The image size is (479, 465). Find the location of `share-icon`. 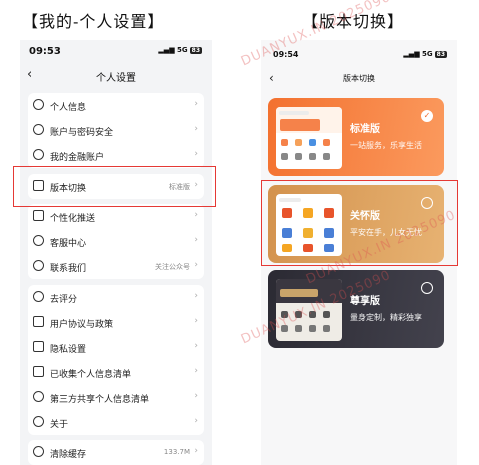

share-icon is located at coordinates (38, 396).